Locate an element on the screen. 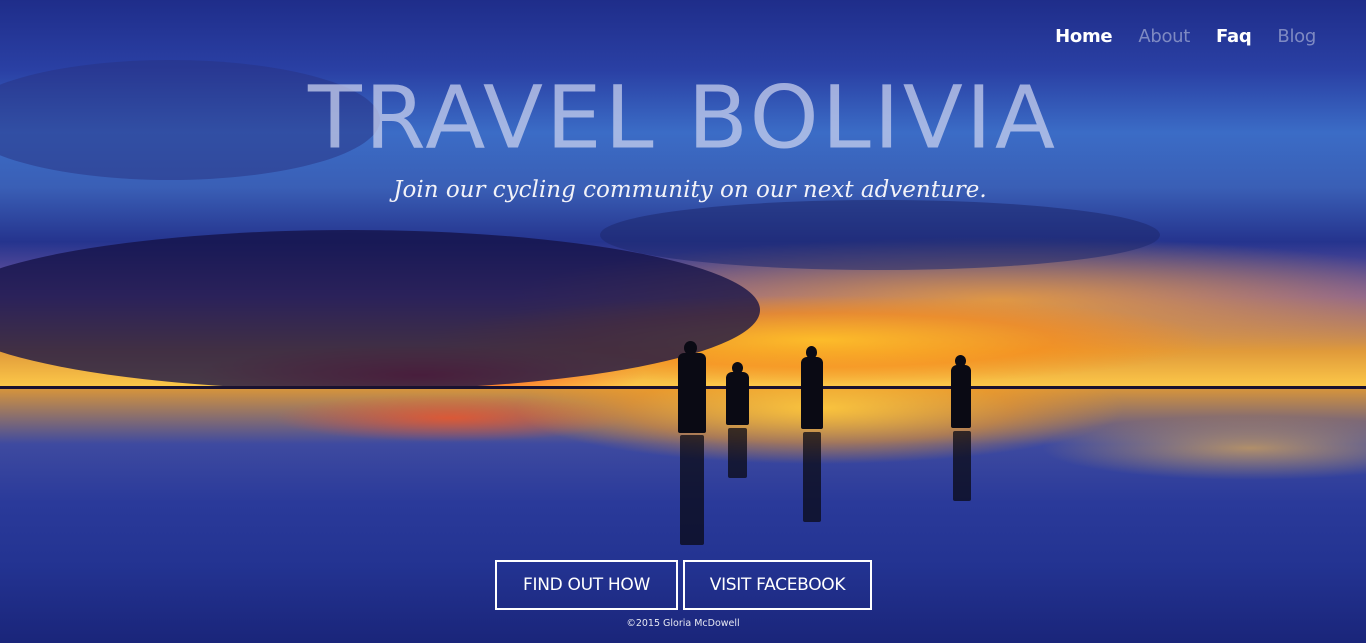  dark-cloud is located at coordinates (880, 235).